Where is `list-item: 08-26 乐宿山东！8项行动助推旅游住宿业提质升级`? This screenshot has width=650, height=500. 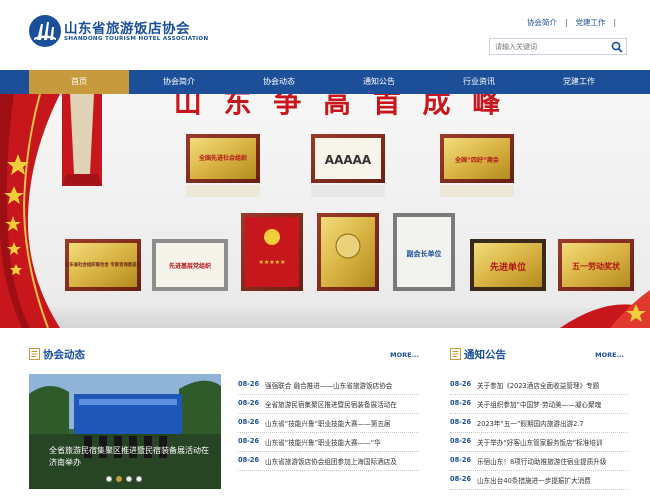
list-item: 08-26 乐宿山东！8项行动助推旅游住宿业提质升级 is located at coordinates (539, 461).